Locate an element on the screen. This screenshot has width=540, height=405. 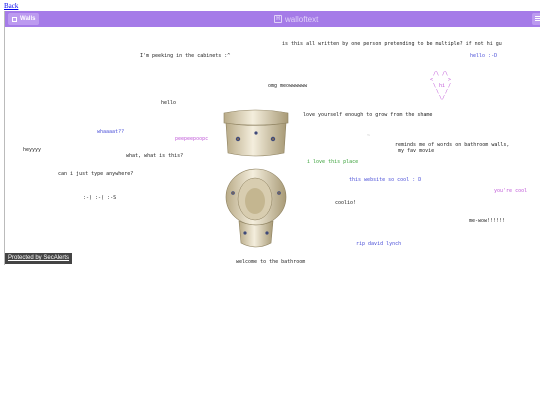
wall-note: ~ is located at coordinates (369, 136).